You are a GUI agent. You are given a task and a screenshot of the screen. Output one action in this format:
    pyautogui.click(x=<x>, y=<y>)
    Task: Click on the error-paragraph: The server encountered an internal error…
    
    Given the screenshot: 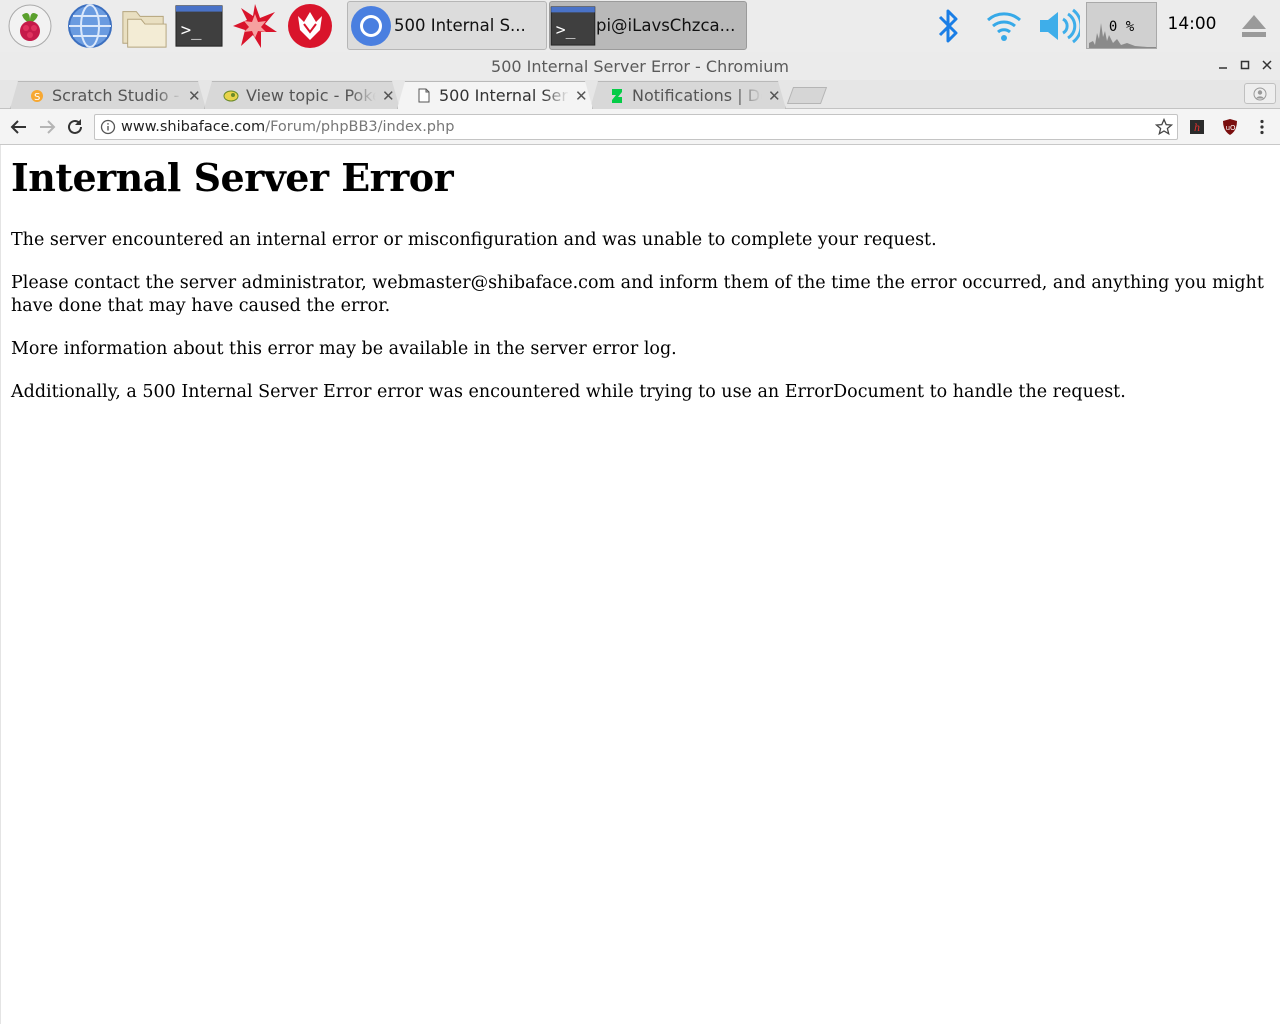 What is the action you would take?
    pyautogui.click(x=474, y=240)
    